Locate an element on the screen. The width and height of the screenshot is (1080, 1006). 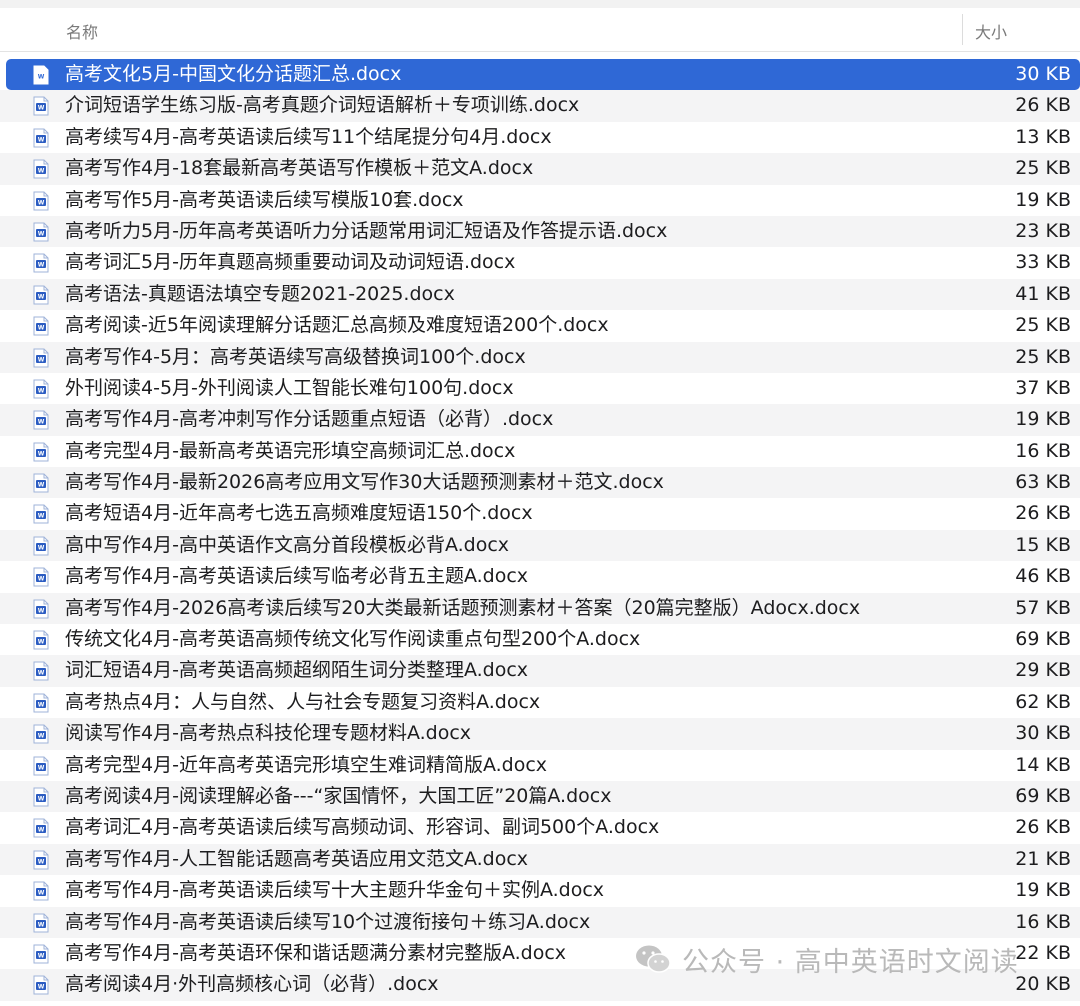
file-name: 高考完型4月-近年高考英语完形填空生难词精简版A.docx is located at coordinates (306, 764).